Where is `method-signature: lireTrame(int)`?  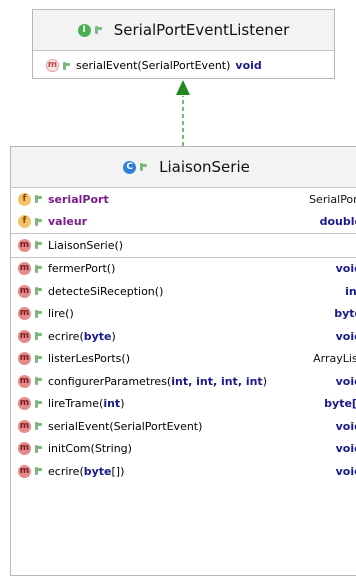
method-signature: lireTrame(int) is located at coordinates (186, 403).